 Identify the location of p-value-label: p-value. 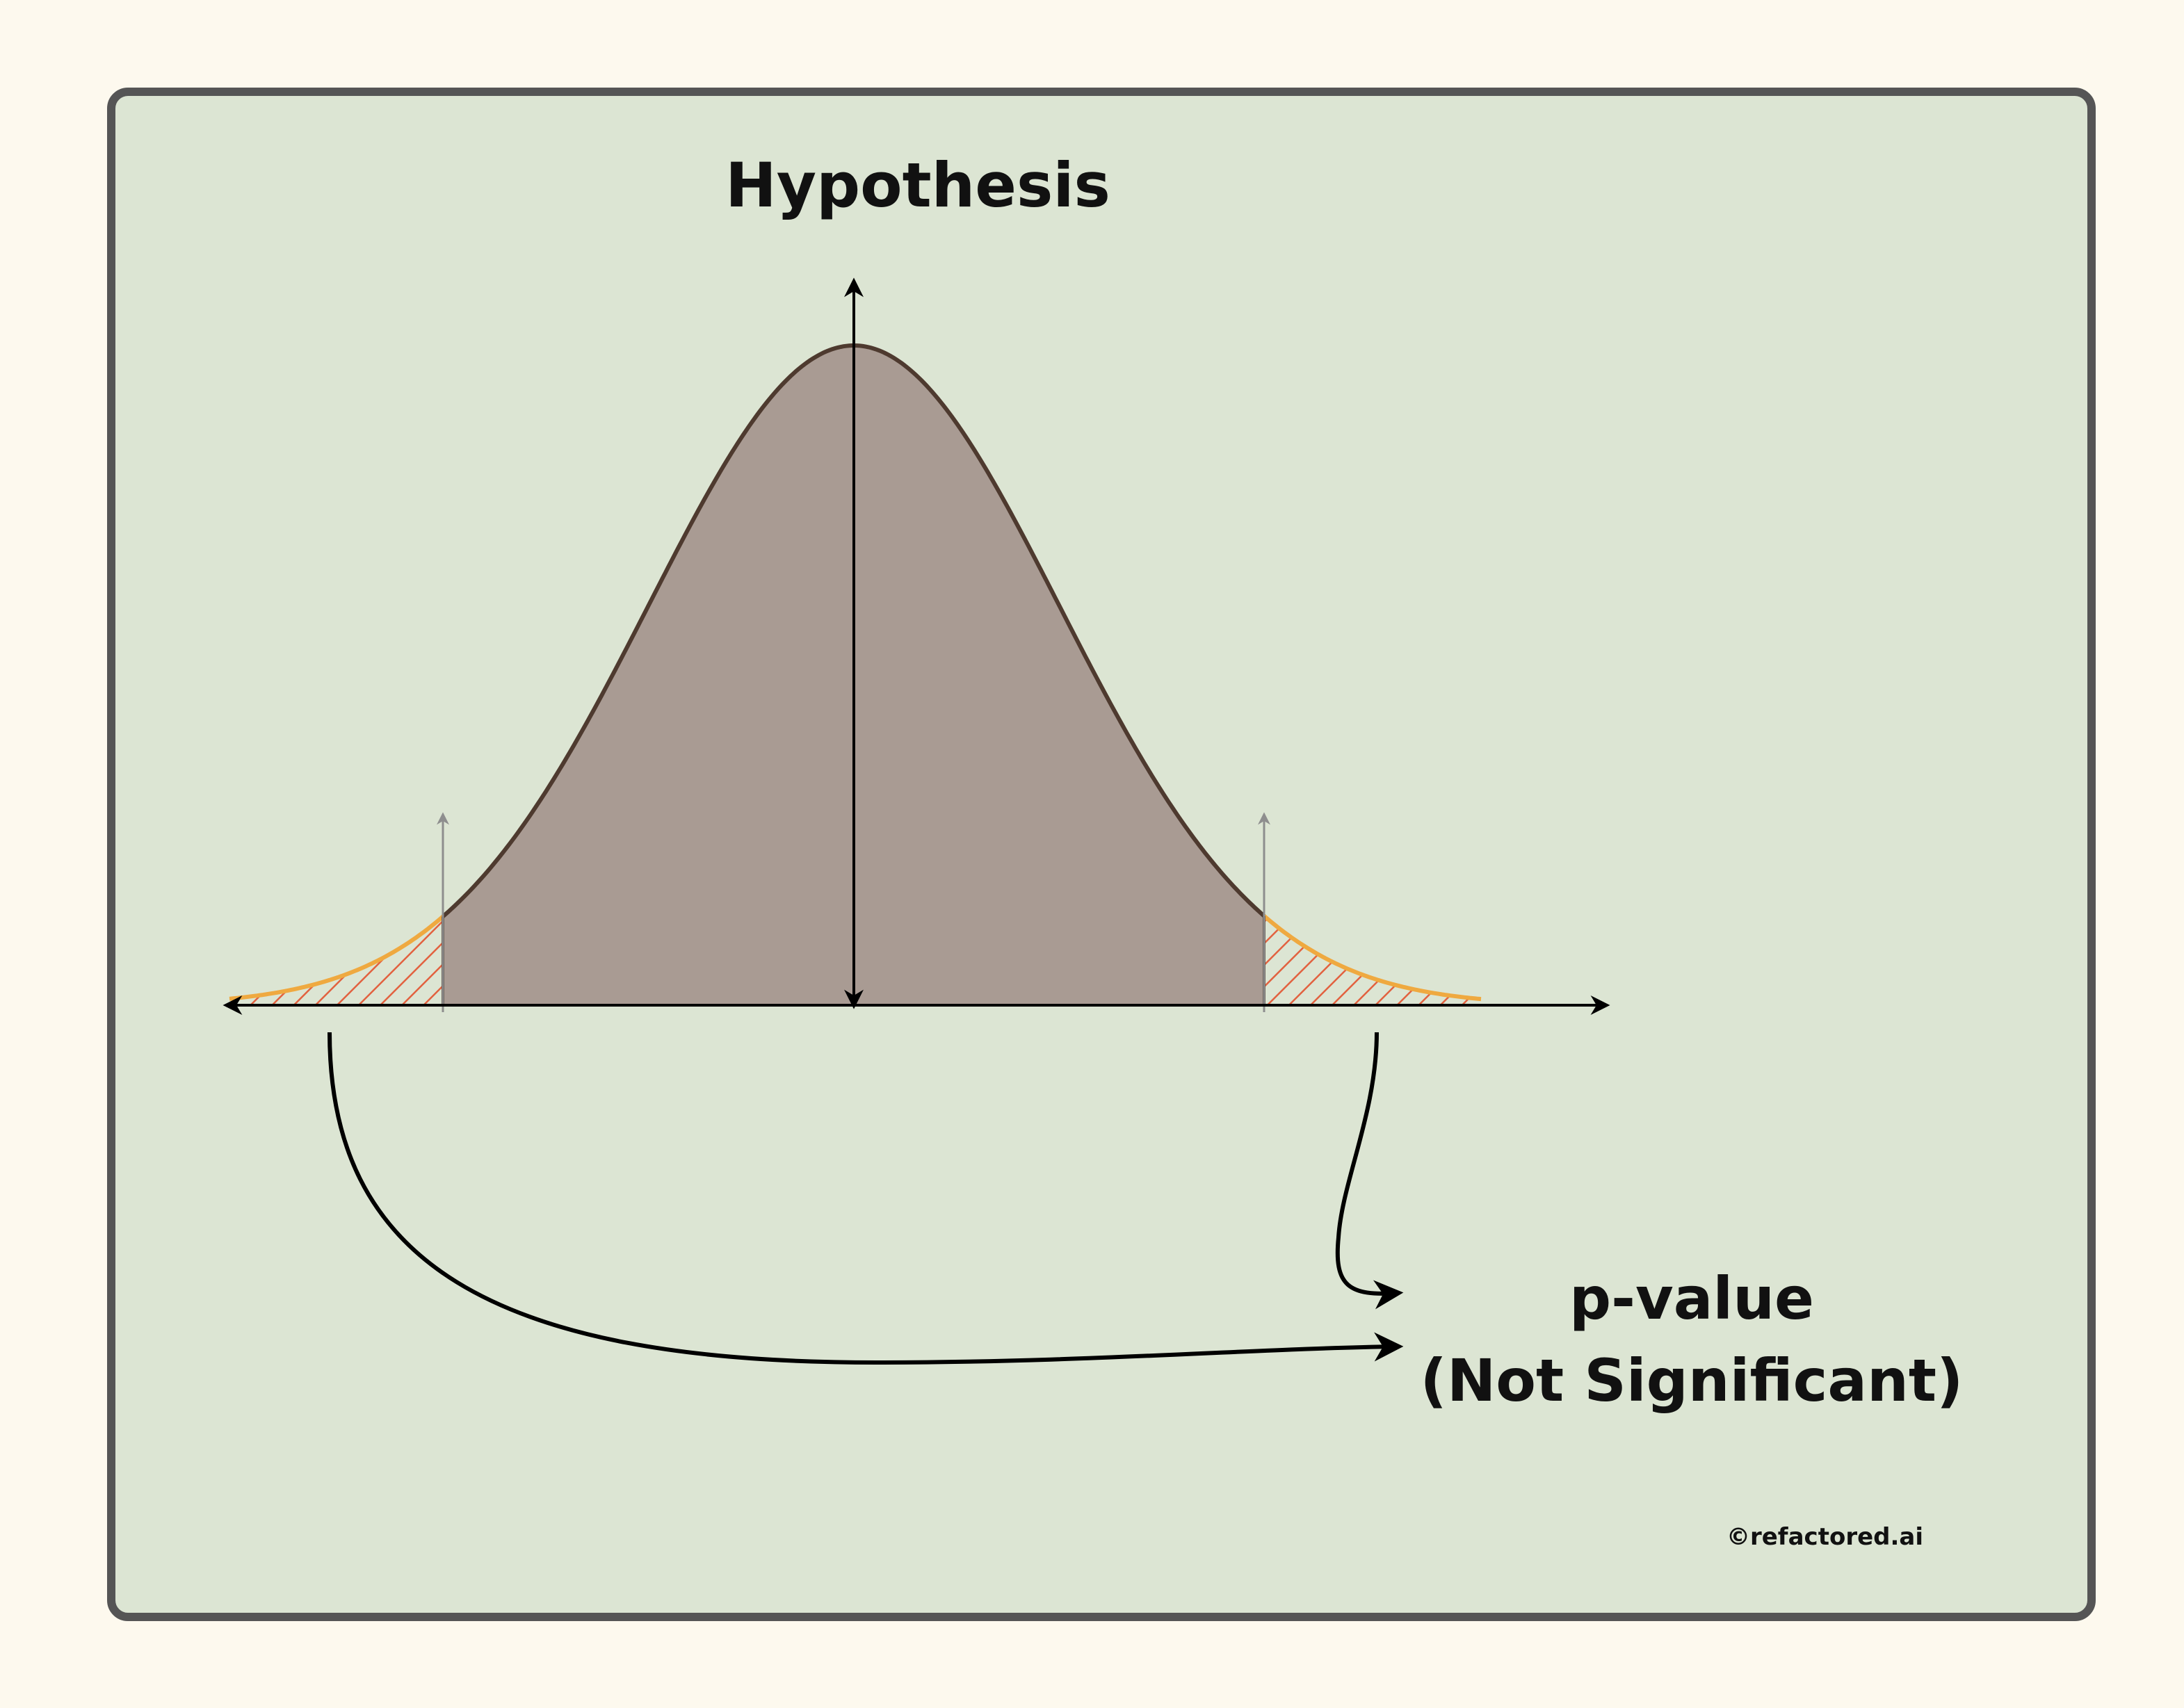
(1691, 1299).